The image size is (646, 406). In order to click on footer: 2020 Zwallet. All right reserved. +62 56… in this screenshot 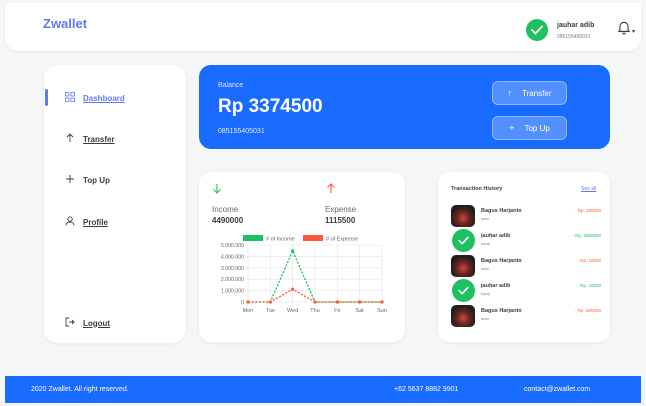, I will do `click(323, 389)`.